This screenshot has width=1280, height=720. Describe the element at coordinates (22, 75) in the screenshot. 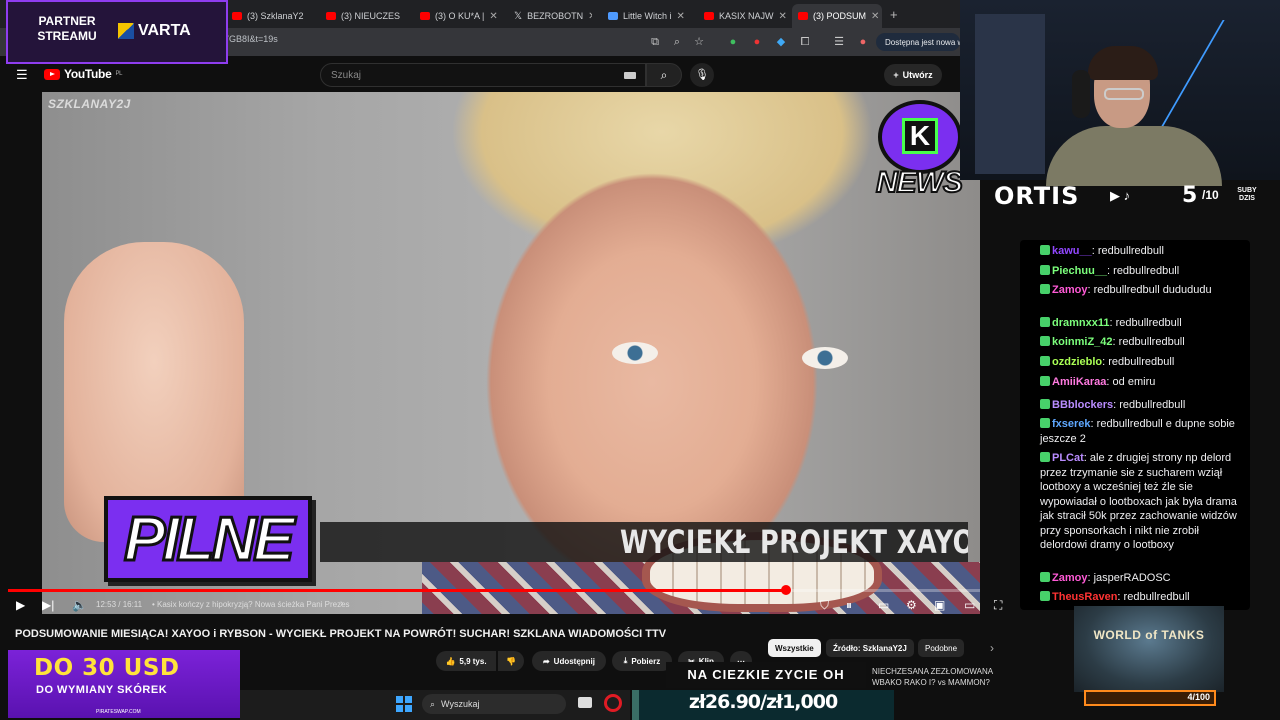

I see `hamburger-menu-icon: ☰` at that location.